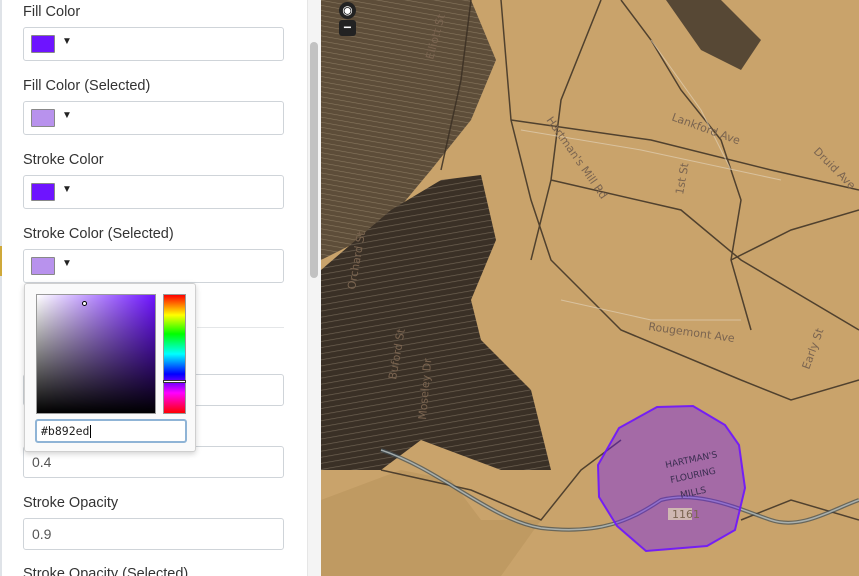  I want to click on hue-slider, so click(174, 354).